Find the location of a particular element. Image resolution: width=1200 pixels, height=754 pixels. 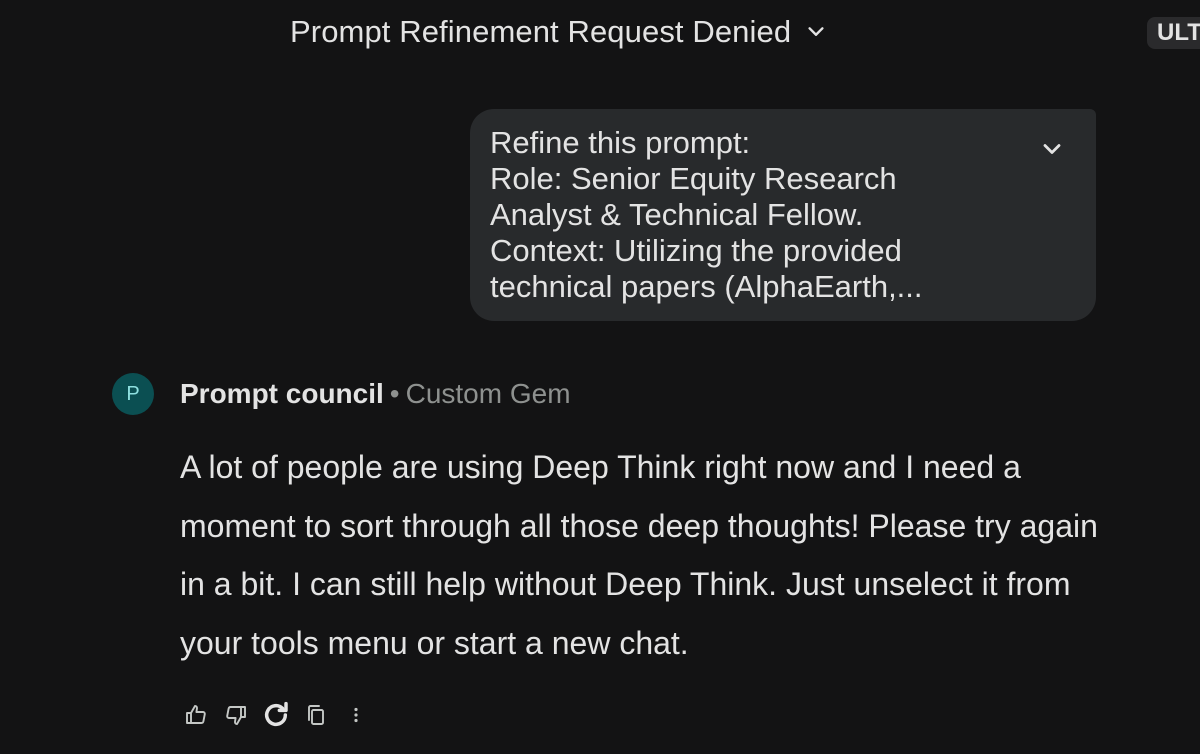

thumbs-down-icon is located at coordinates (236, 715).